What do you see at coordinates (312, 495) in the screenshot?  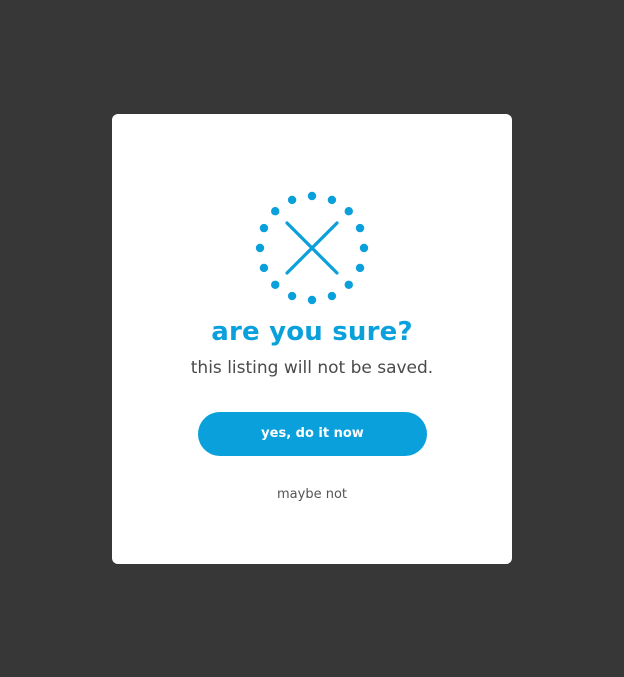 I see `cancel-link: maybe not` at bounding box center [312, 495].